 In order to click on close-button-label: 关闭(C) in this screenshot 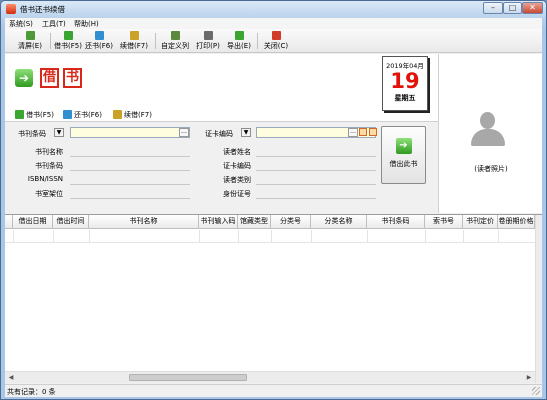, I will do `click(276, 46)`.